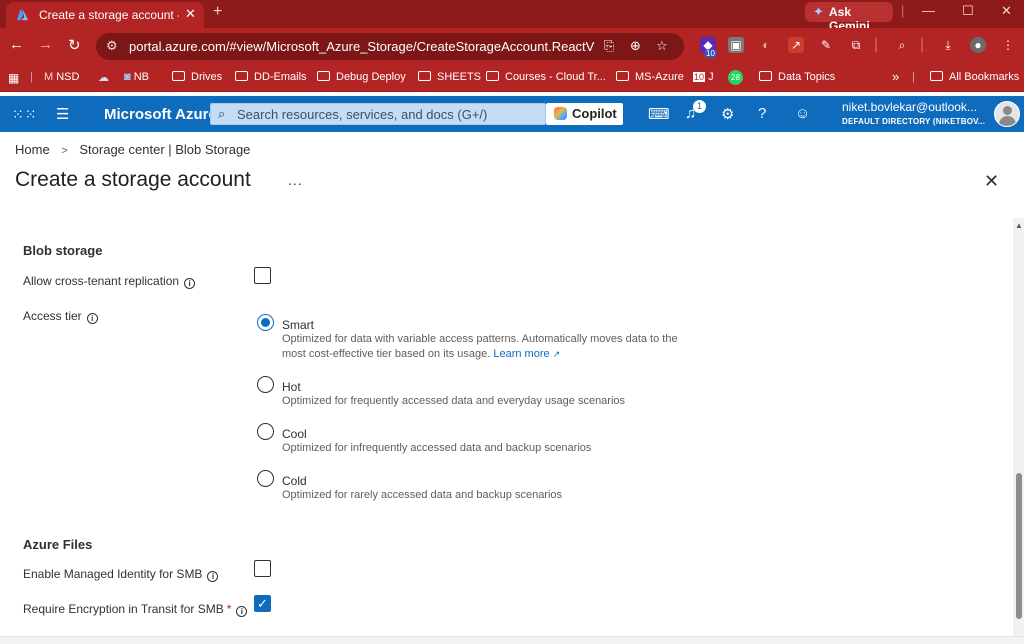 This screenshot has height=644, width=1024. Describe the element at coordinates (948, 45) in the screenshot. I see `download-icon: ⤓` at that location.